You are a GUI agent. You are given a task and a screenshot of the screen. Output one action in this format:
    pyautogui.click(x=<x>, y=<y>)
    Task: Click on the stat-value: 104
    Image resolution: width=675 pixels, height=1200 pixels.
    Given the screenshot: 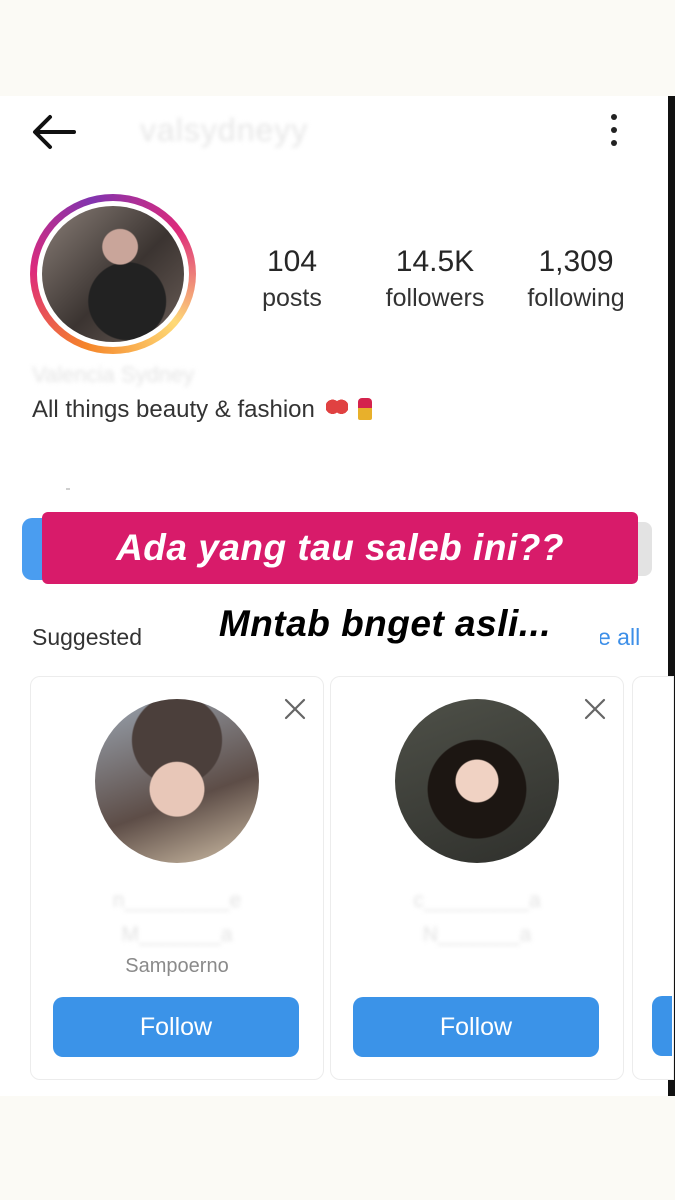 What is the action you would take?
    pyautogui.click(x=292, y=261)
    